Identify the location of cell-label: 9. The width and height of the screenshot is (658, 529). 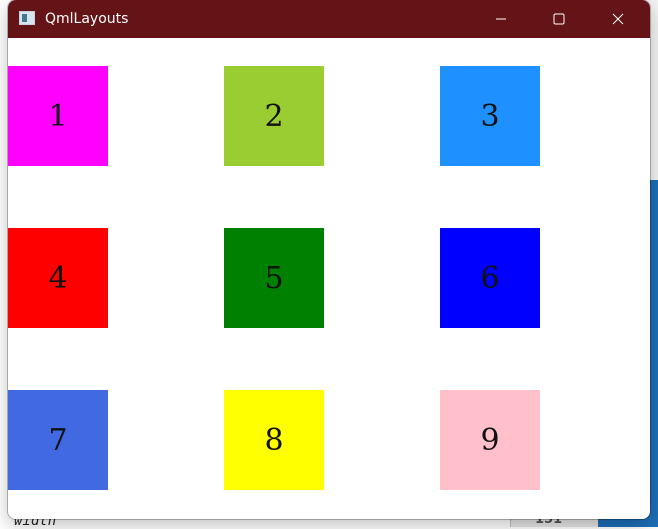
(490, 440).